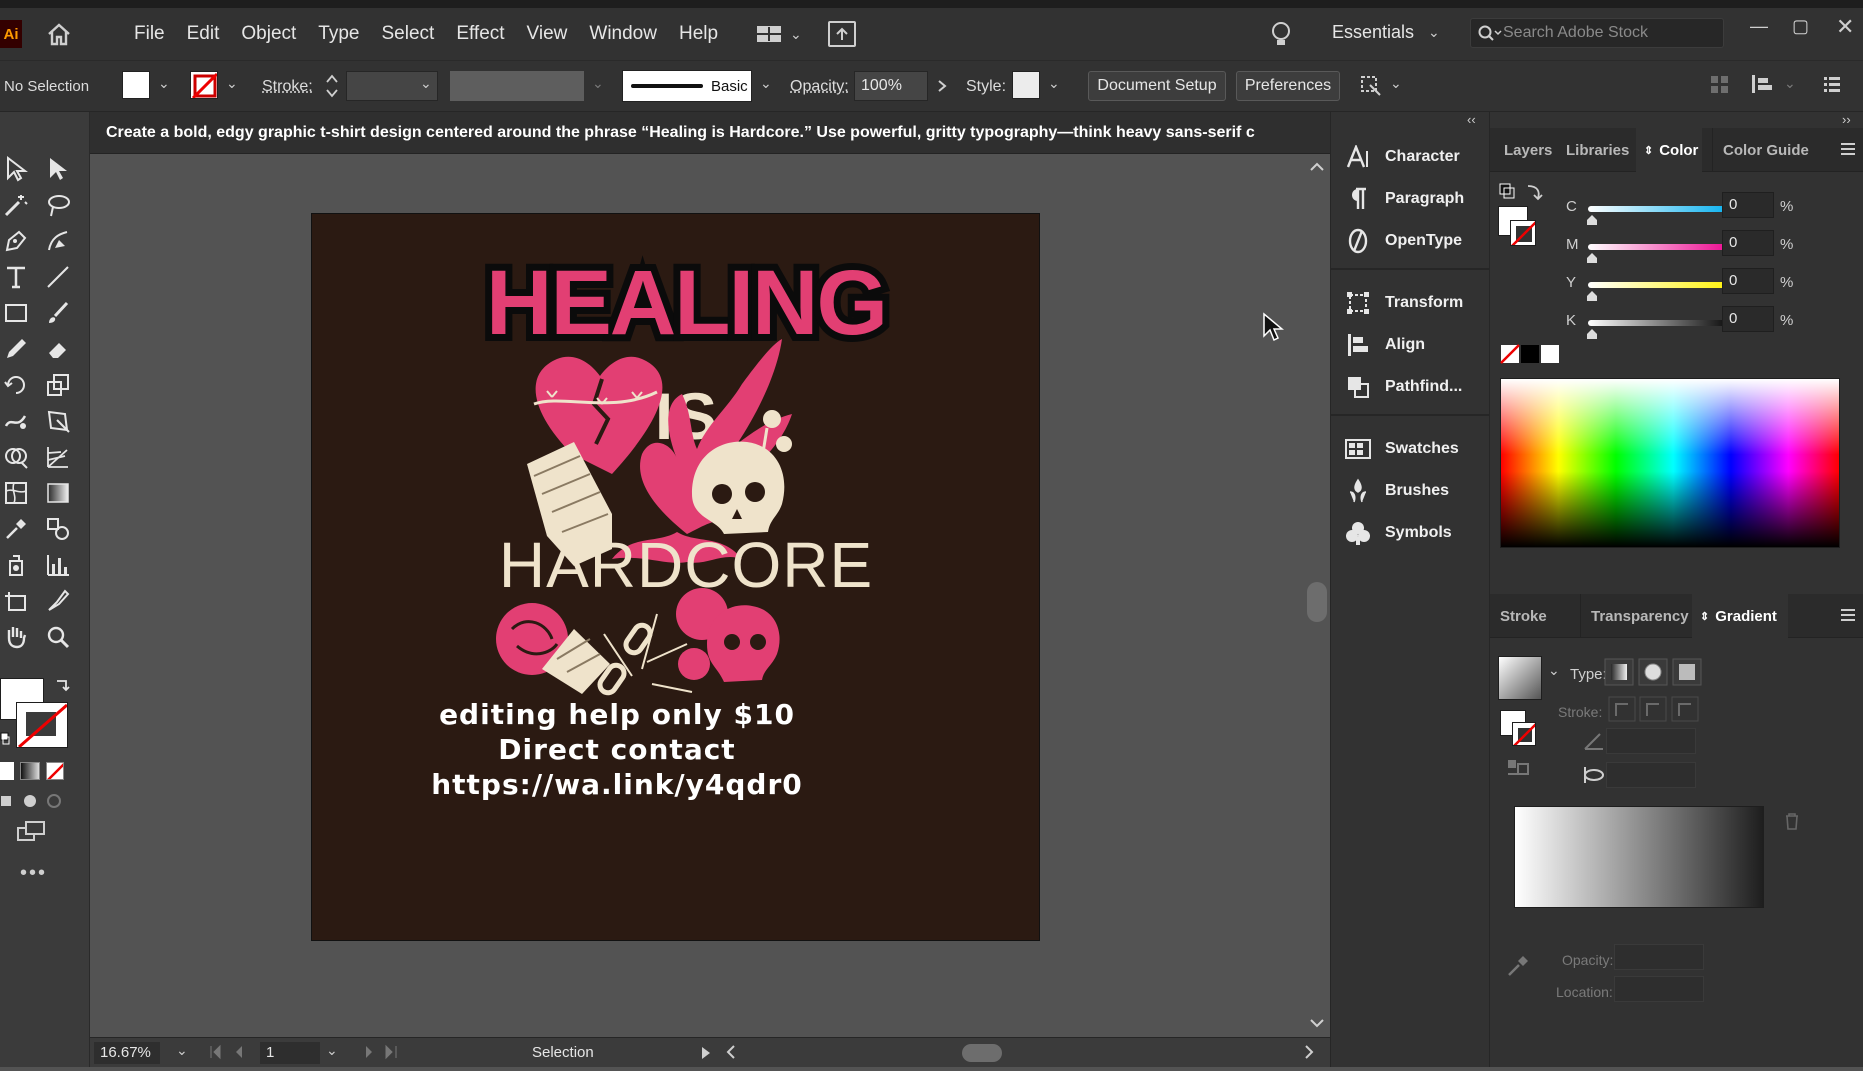 Image resolution: width=1863 pixels, height=1071 pixels. What do you see at coordinates (1845, 27) in the screenshot?
I see `close-icon: ✕` at bounding box center [1845, 27].